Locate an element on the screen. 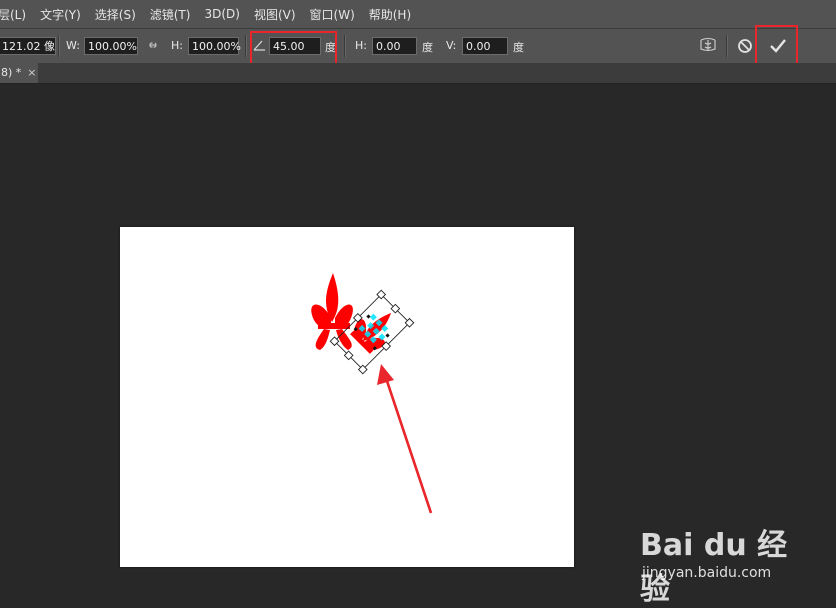  baidu-jingyan-watermark: Bai du 经验 jingyan.baidu.com is located at coordinates (720, 563).